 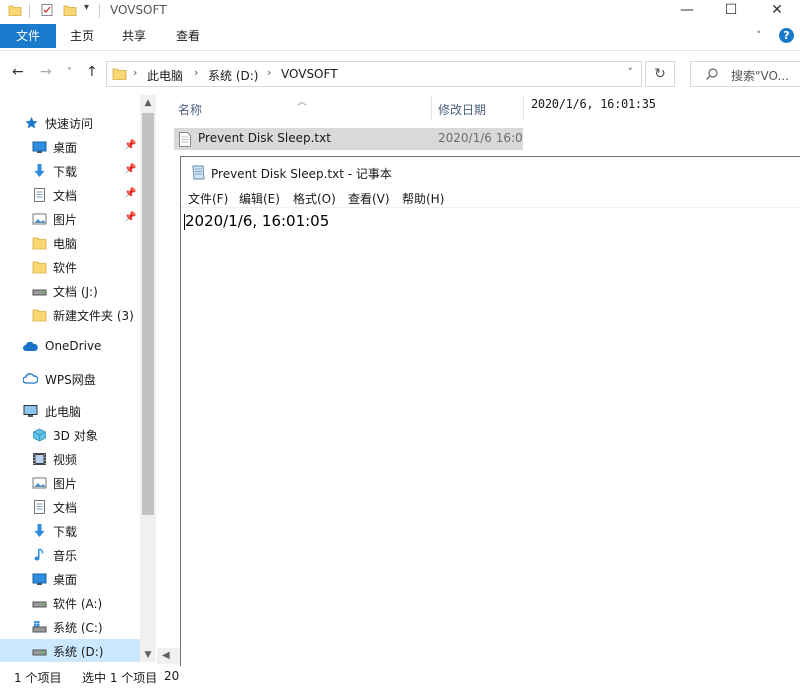 What do you see at coordinates (233, 75) in the screenshot?
I see `breadcrumb-drive: 系统 (D:)` at bounding box center [233, 75].